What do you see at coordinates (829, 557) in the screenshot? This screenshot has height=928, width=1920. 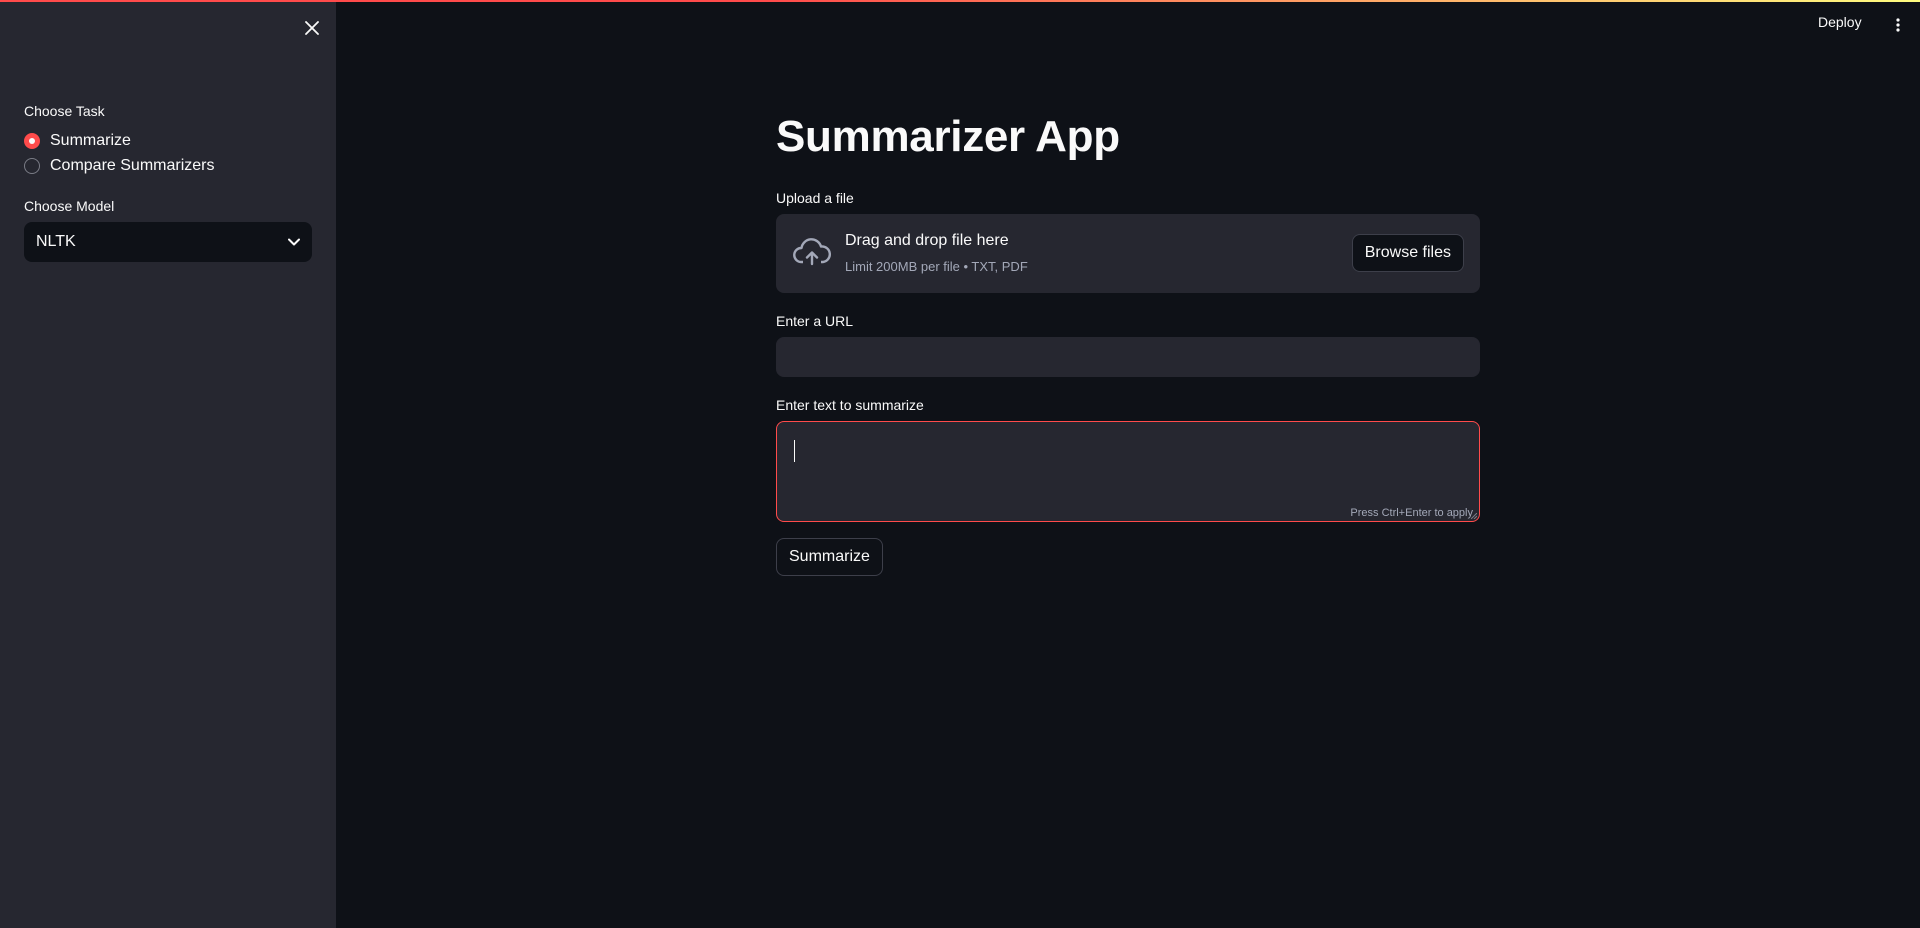 I see `summarize-button: Summarize` at bounding box center [829, 557].